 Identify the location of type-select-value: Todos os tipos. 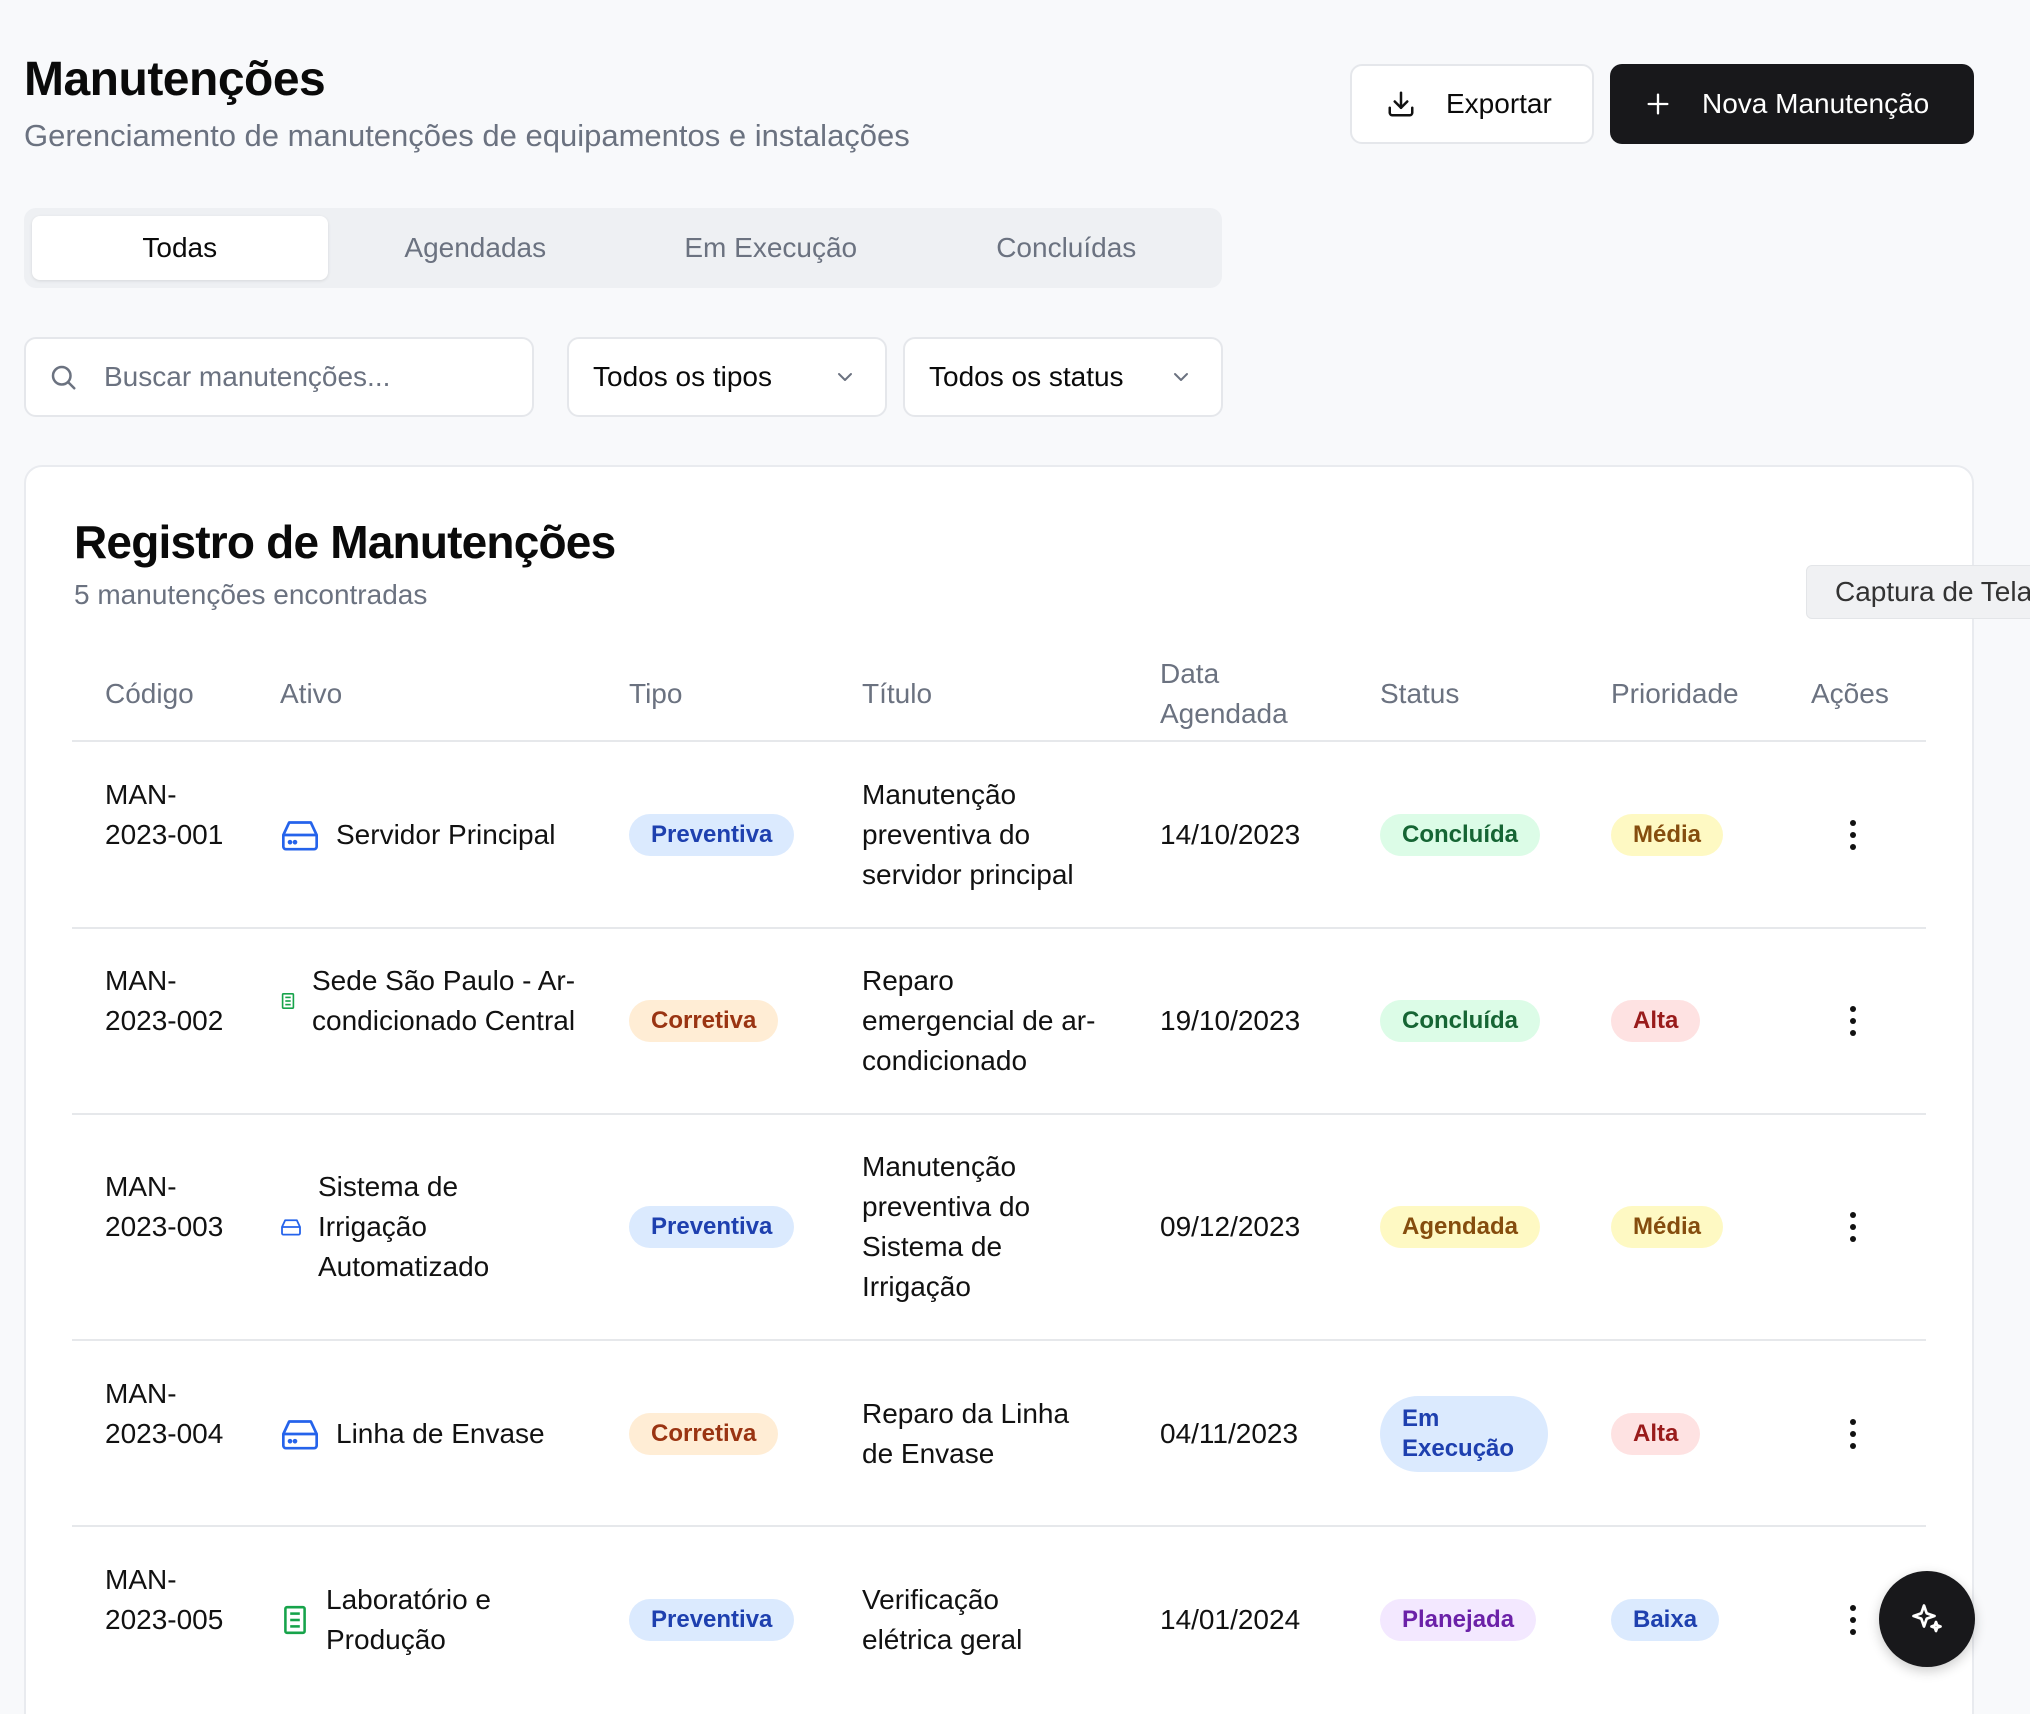
(682, 376).